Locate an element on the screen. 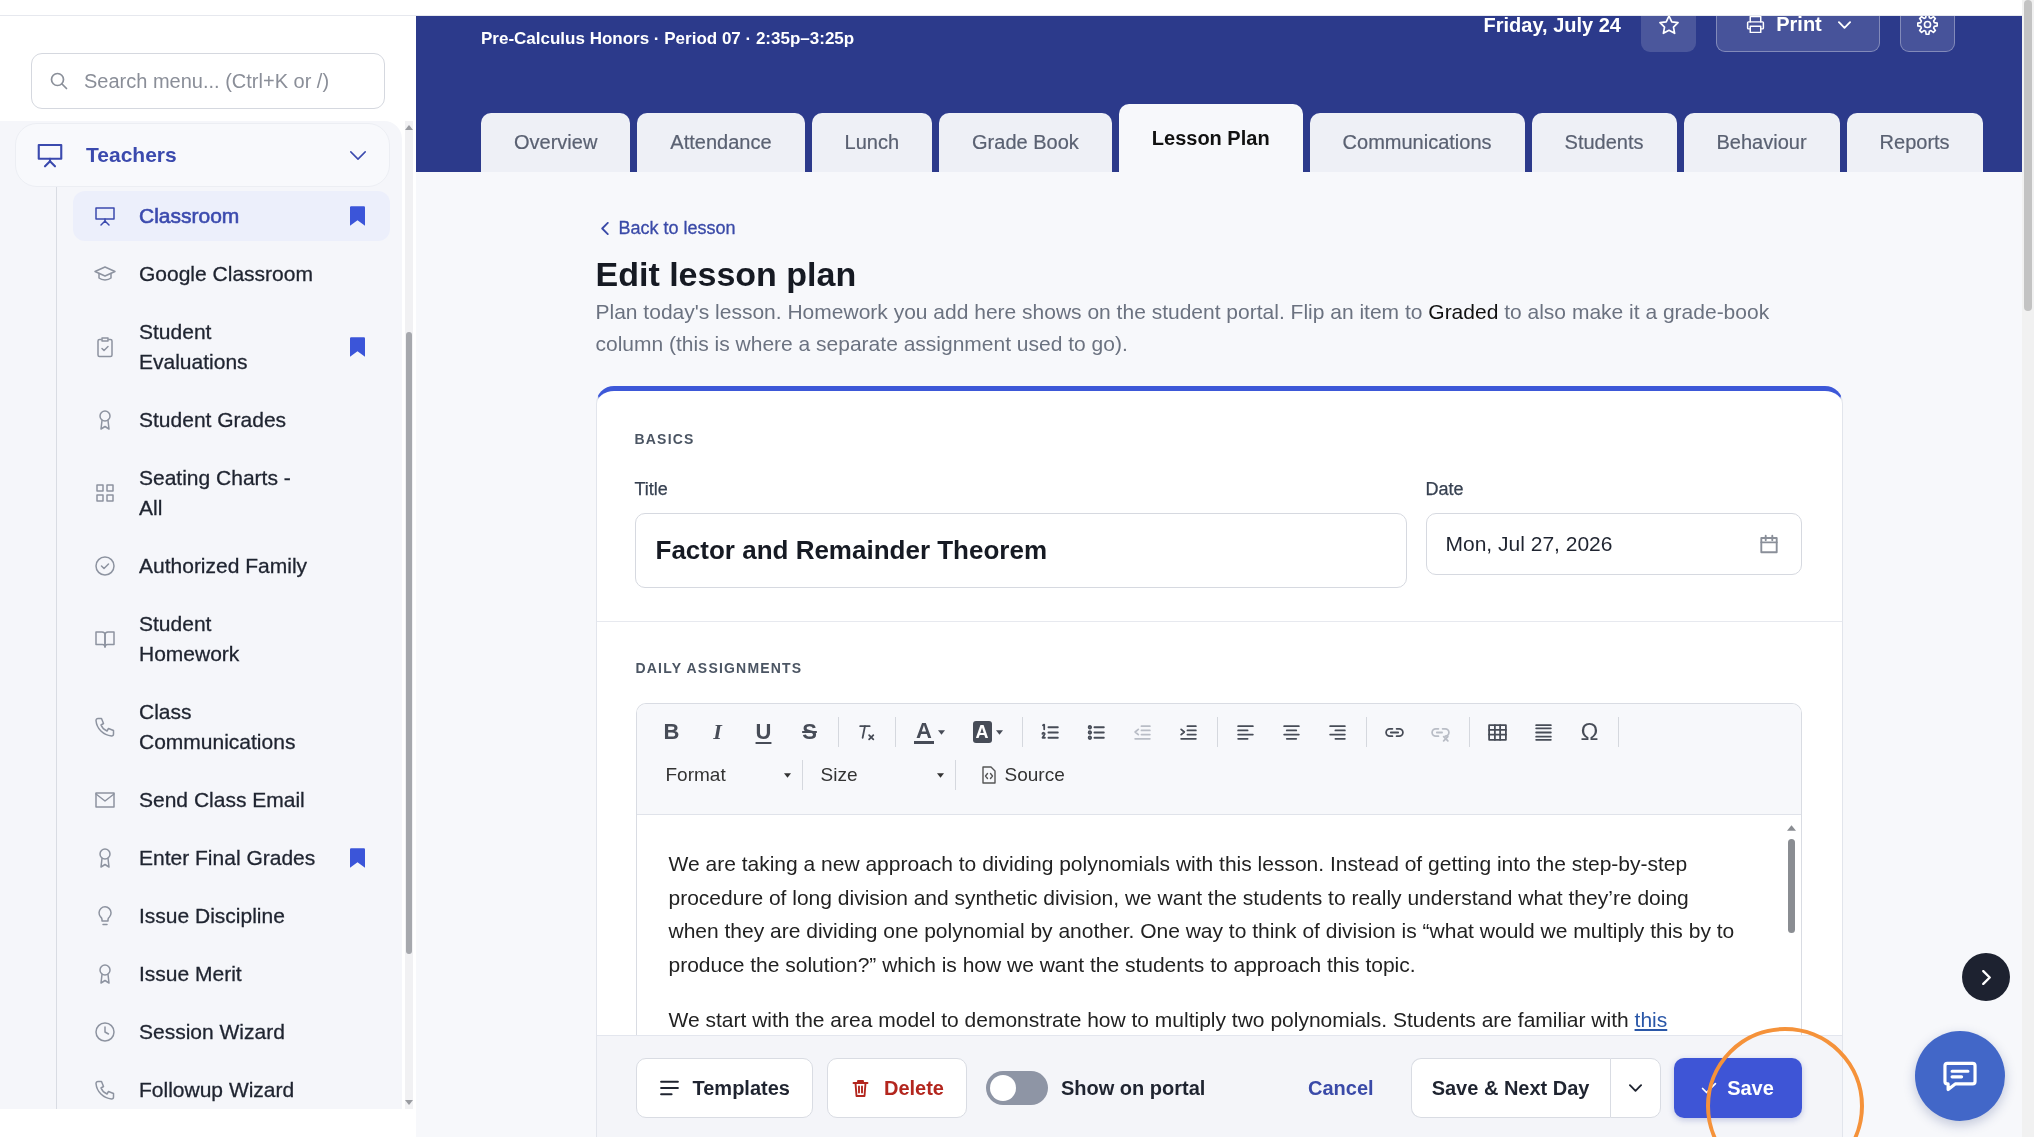 The height and width of the screenshot is (1137, 2034). sidebar-item: Student Evaluations is located at coordinates (231, 347).